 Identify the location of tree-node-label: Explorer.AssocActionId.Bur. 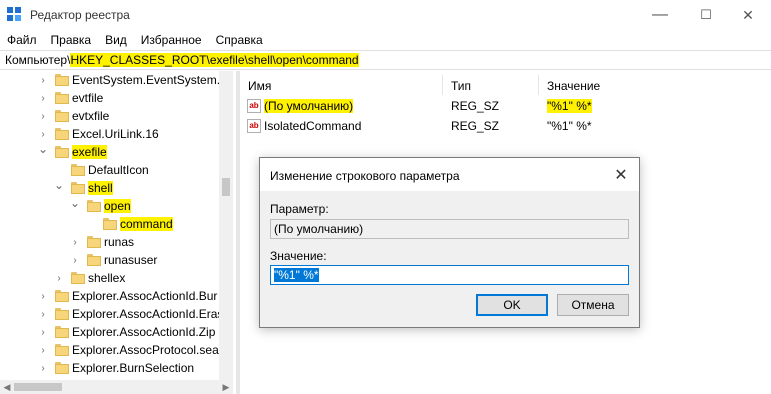
(145, 296).